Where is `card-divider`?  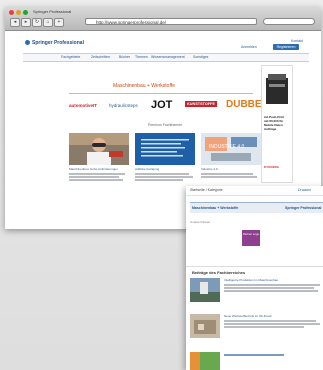
card-divider is located at coordinates (254, 266).